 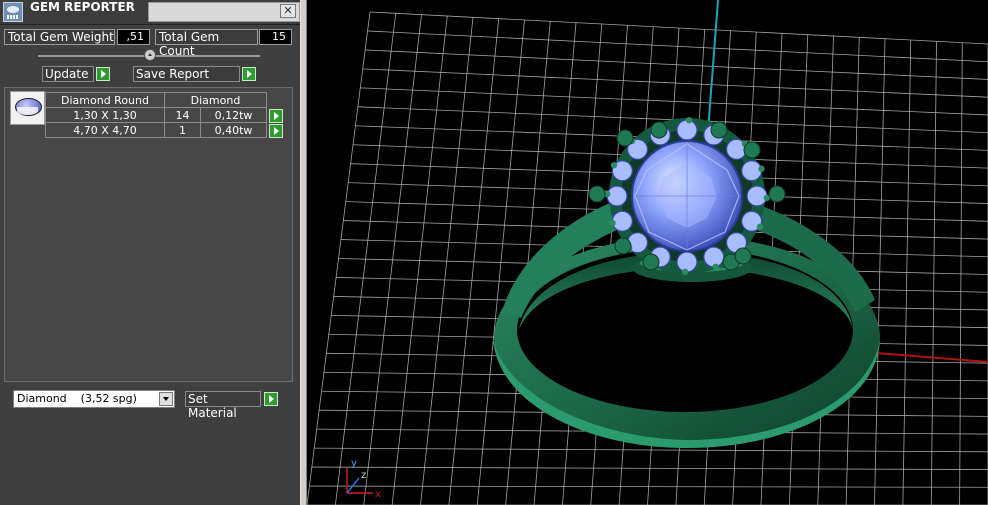 I want to click on gizmo-z-label: z, so click(x=363, y=475).